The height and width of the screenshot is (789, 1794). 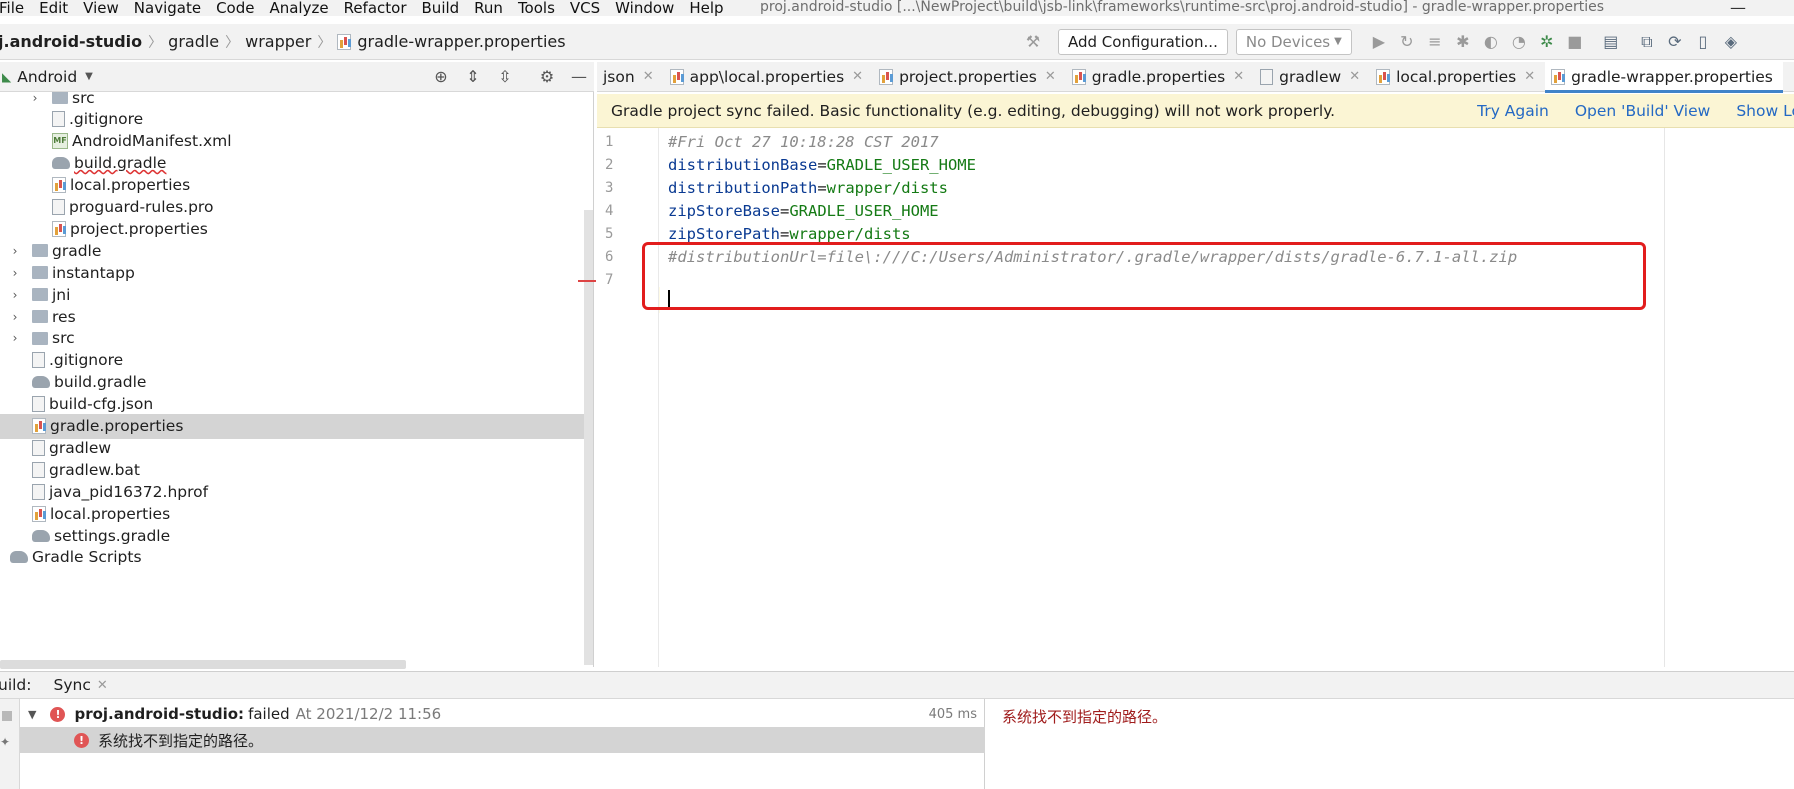 What do you see at coordinates (724, 211) in the screenshot?
I see `property-key: zipStoreBase` at bounding box center [724, 211].